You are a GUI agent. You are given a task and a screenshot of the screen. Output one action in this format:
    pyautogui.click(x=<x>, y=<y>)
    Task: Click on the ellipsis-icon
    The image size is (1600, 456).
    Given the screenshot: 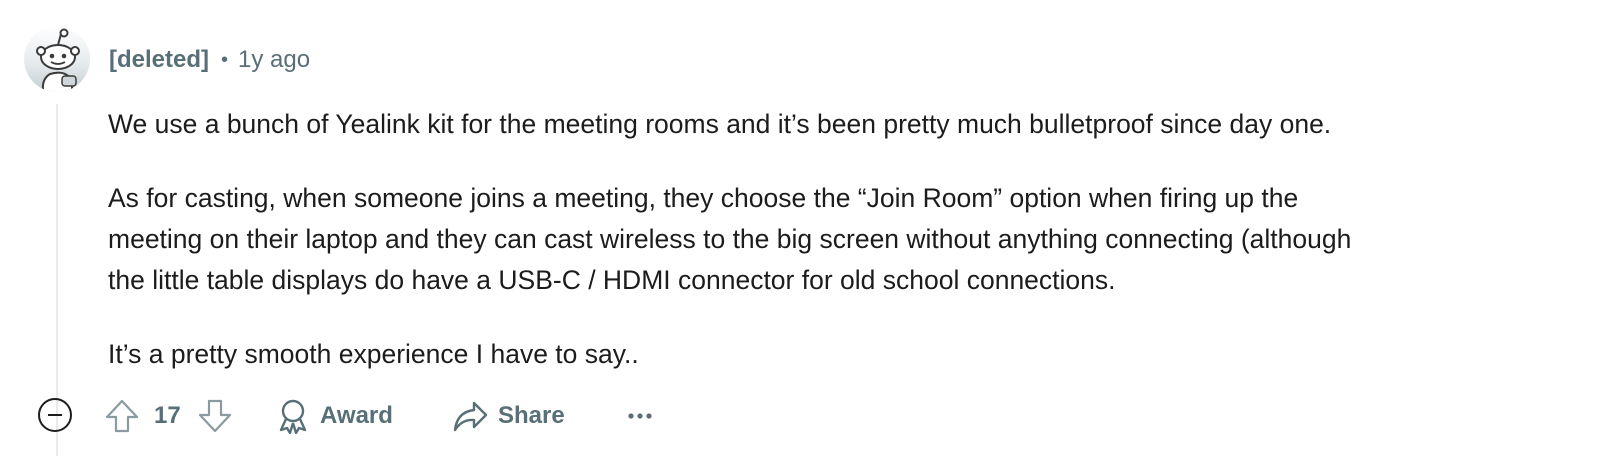 What is the action you would take?
    pyautogui.click(x=640, y=416)
    